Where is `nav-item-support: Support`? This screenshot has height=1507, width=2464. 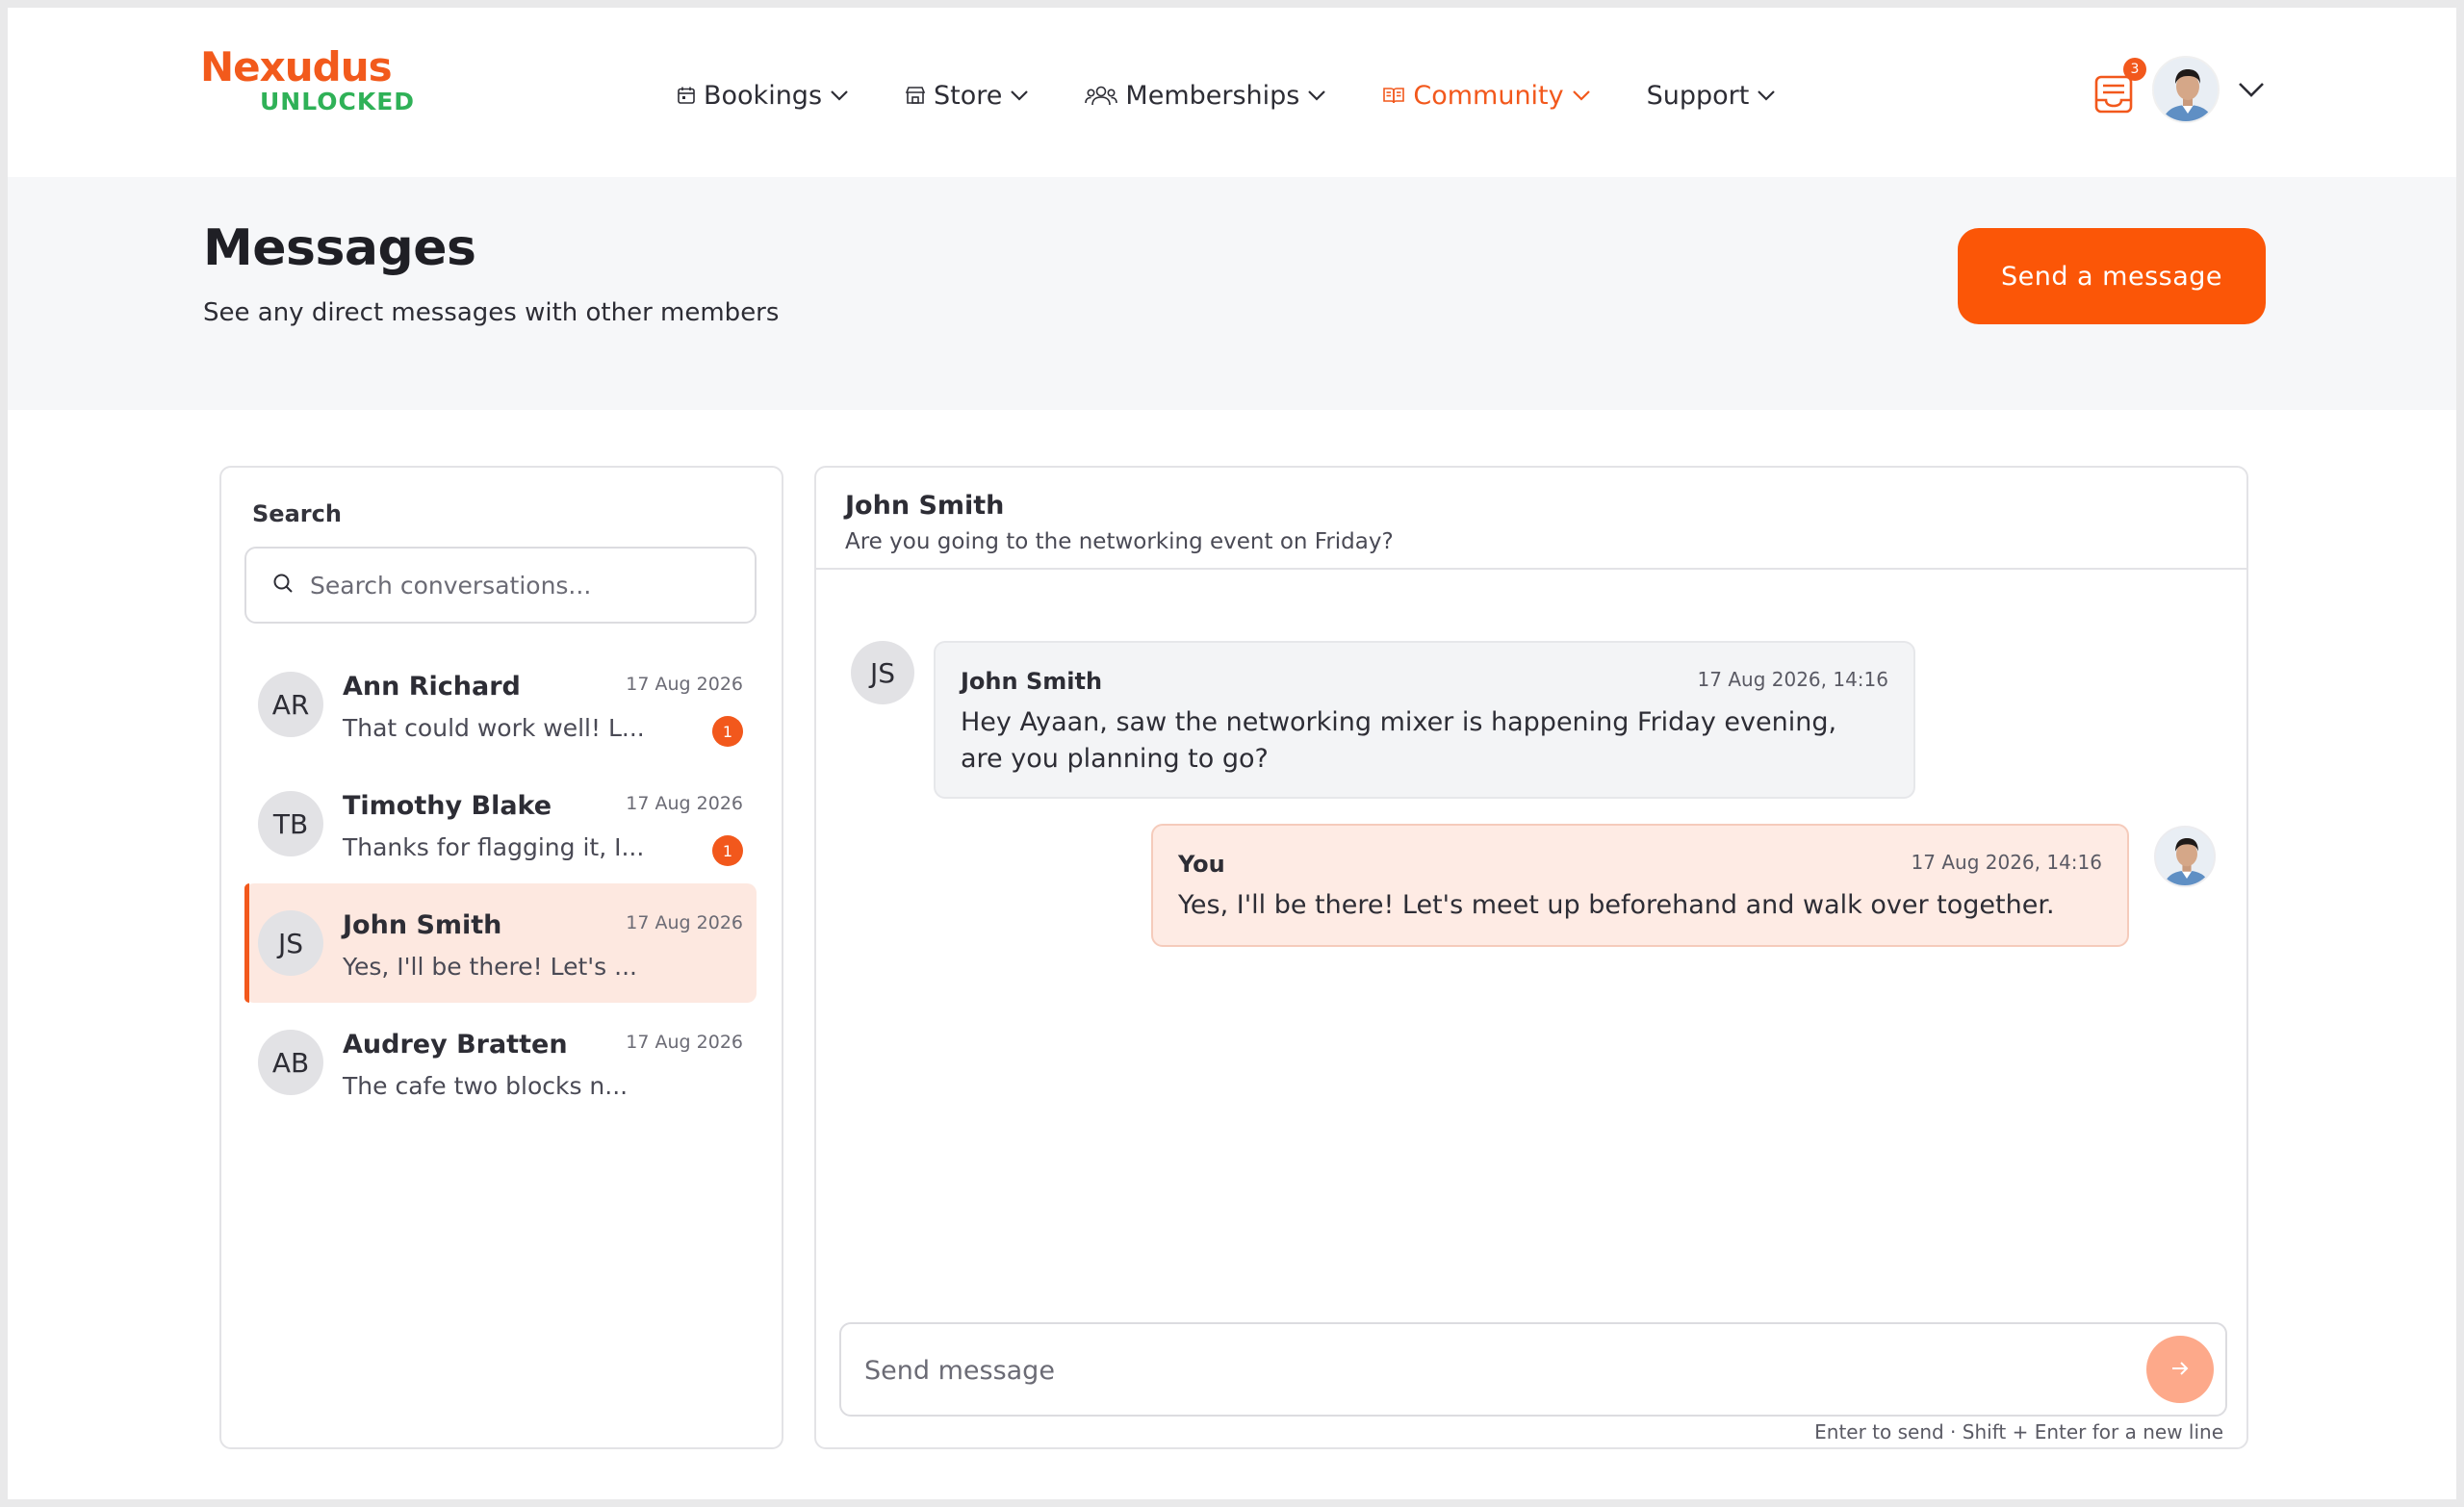 nav-item-support: Support is located at coordinates (1712, 96).